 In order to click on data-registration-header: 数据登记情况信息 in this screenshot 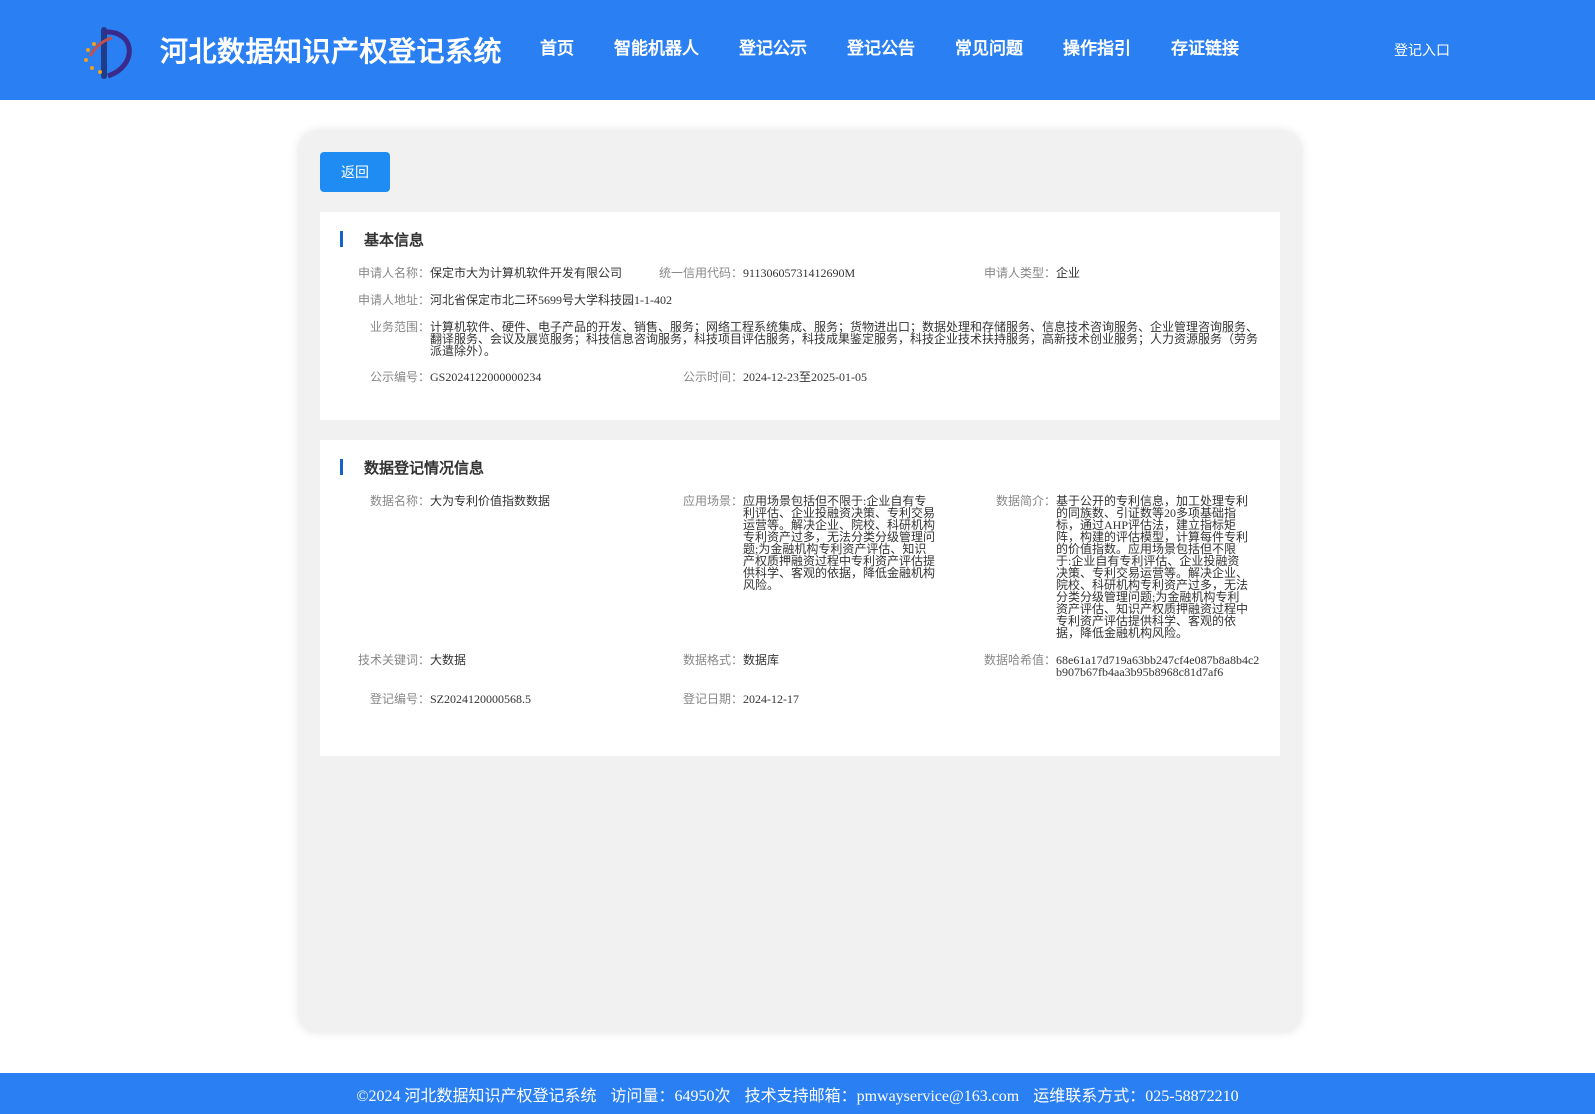, I will do `click(412, 467)`.